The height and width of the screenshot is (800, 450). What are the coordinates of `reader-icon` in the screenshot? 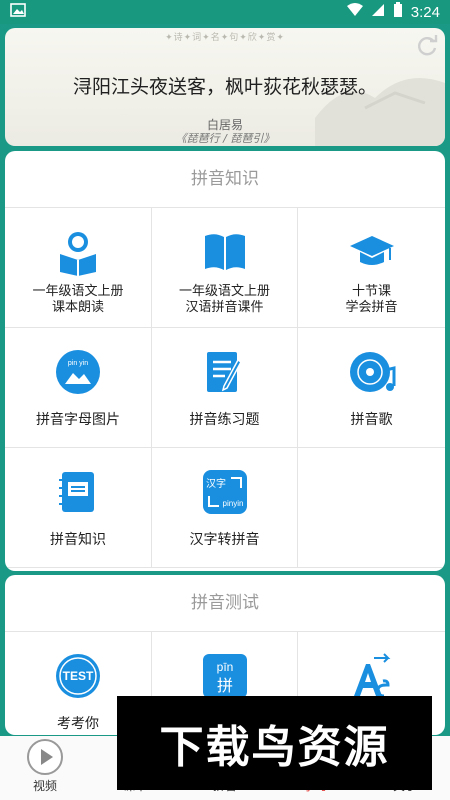 It's located at (78, 254).